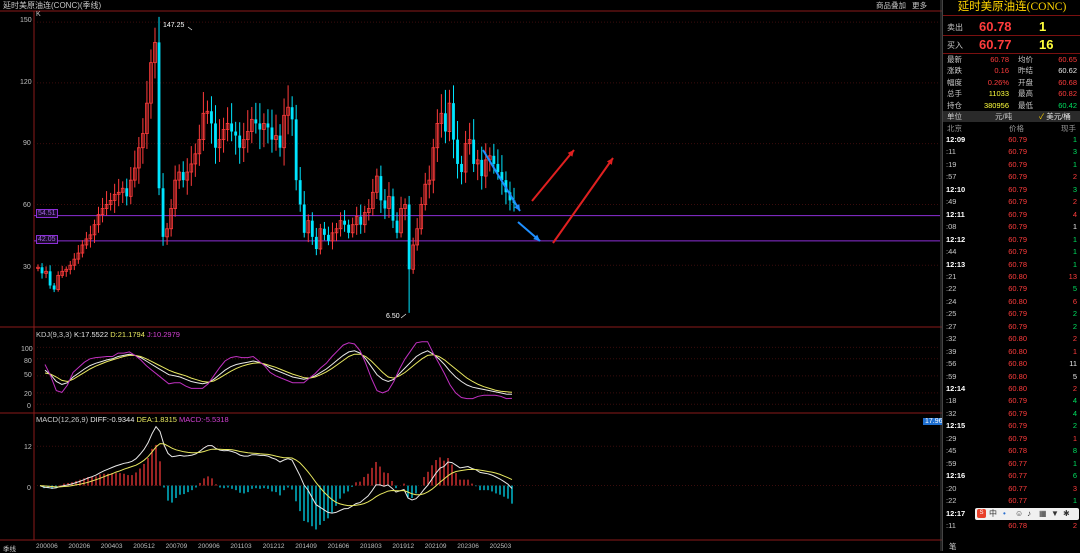  I want to click on trade-row: :59 60.77 1, so click(1011, 464).